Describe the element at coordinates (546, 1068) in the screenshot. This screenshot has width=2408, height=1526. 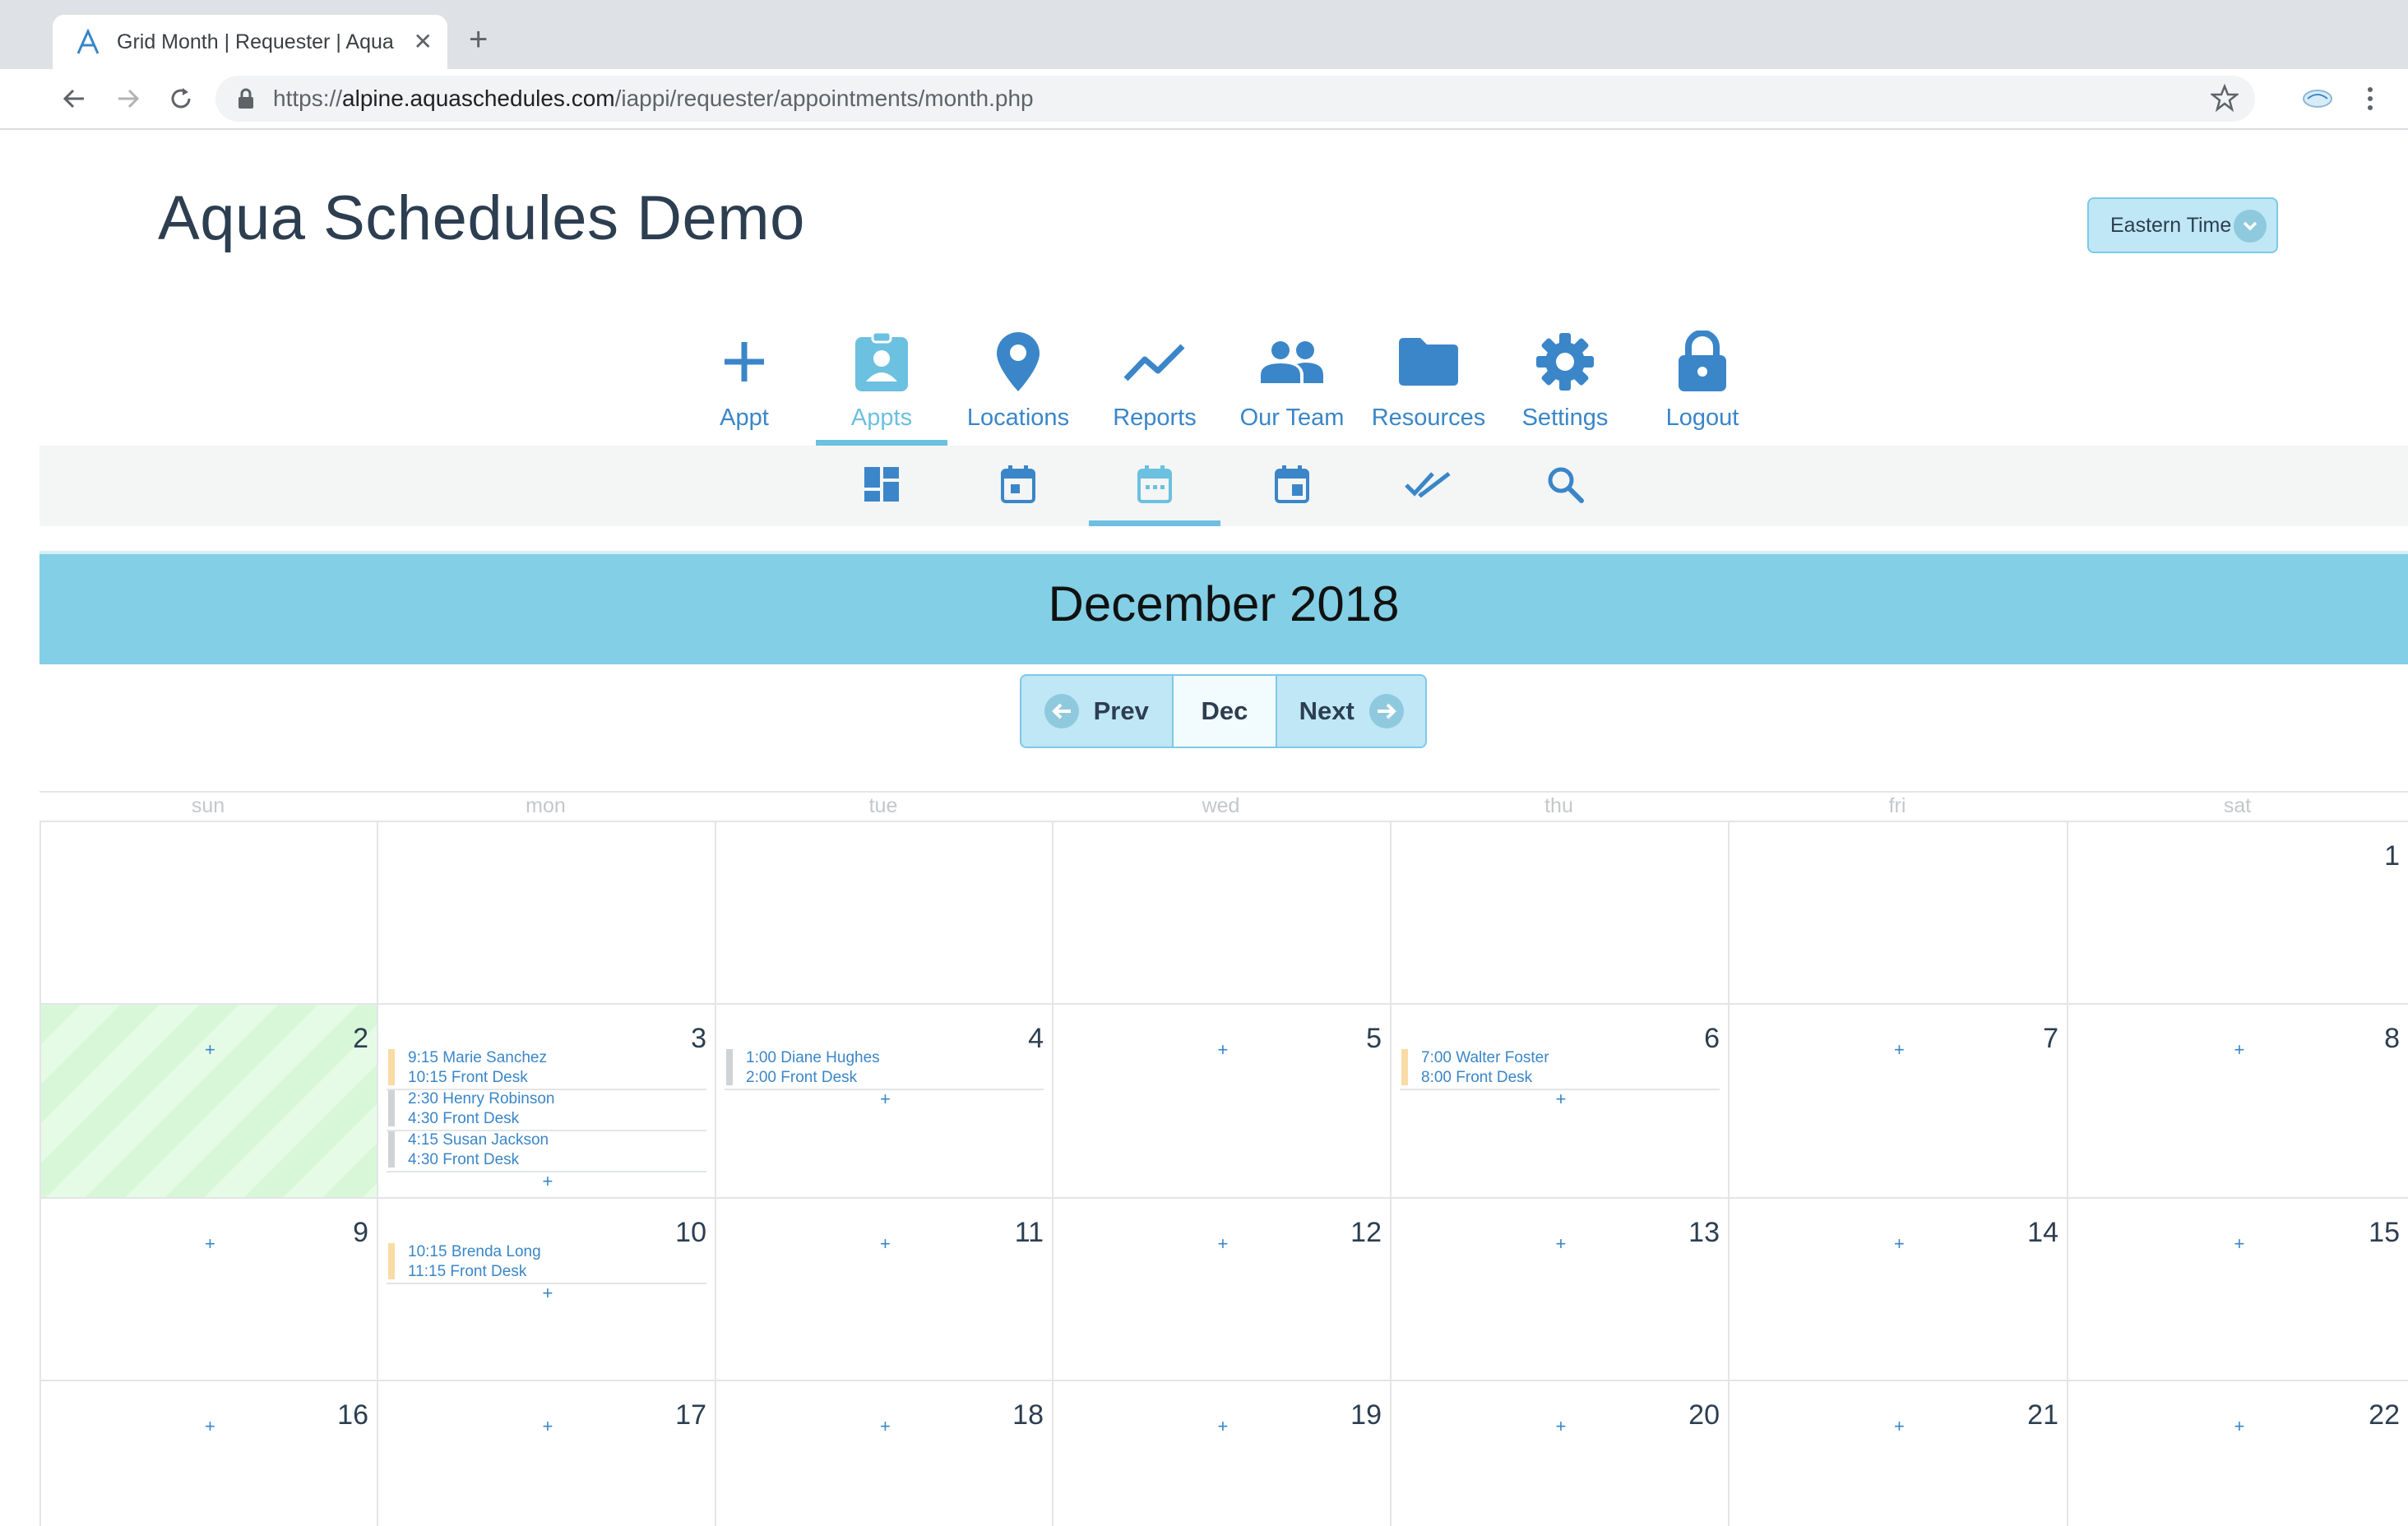
I see `appointment-item: 9:15 Marie Sanchez 10:15 Front Desk` at that location.